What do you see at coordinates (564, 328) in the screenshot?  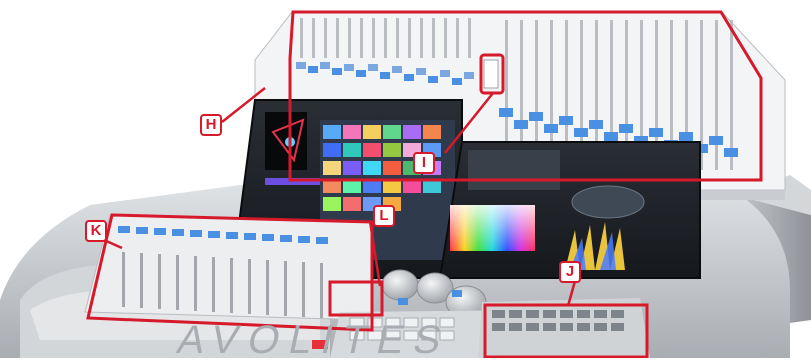 I see `executor-button-bank` at bounding box center [564, 328].